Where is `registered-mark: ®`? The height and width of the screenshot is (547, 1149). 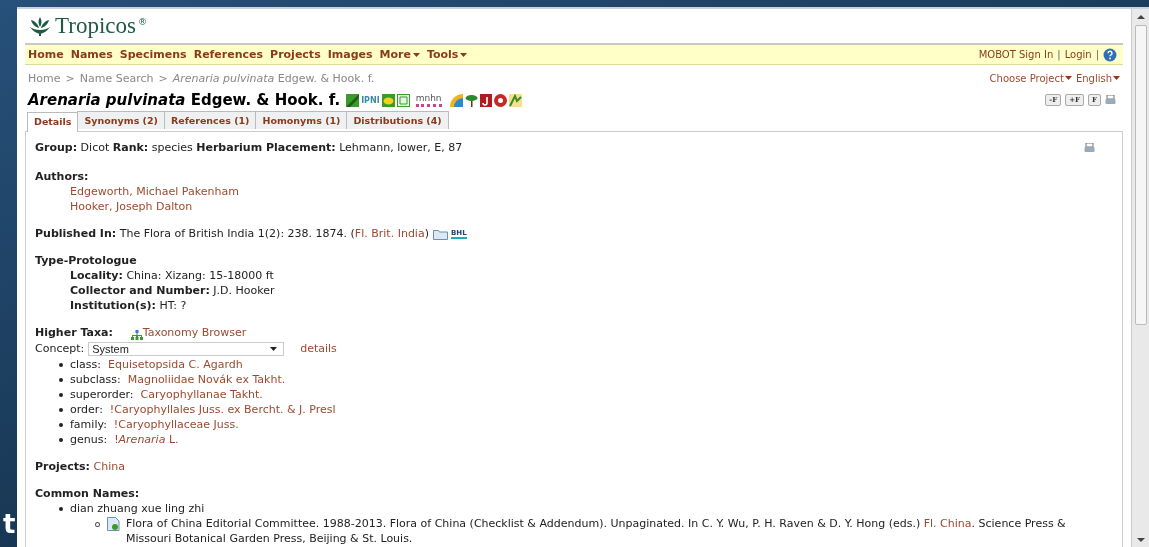 registered-mark: ® is located at coordinates (142, 22).